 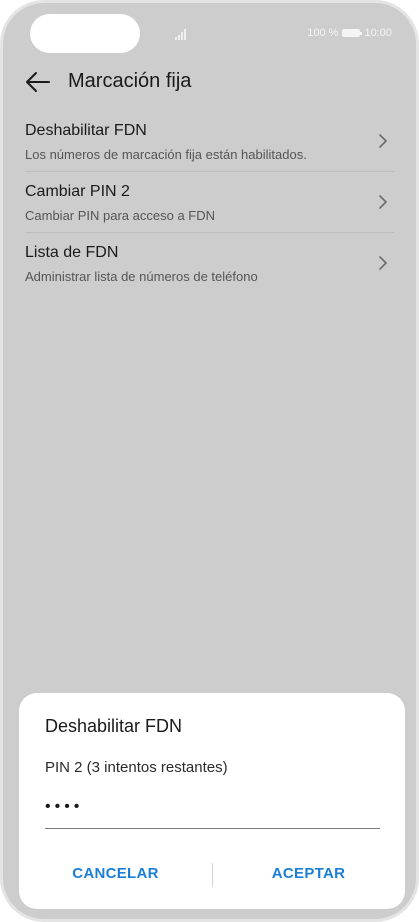 What do you see at coordinates (141, 276) in the screenshot?
I see `list-item-subtitle: Administrar lista de números de teléfono` at bounding box center [141, 276].